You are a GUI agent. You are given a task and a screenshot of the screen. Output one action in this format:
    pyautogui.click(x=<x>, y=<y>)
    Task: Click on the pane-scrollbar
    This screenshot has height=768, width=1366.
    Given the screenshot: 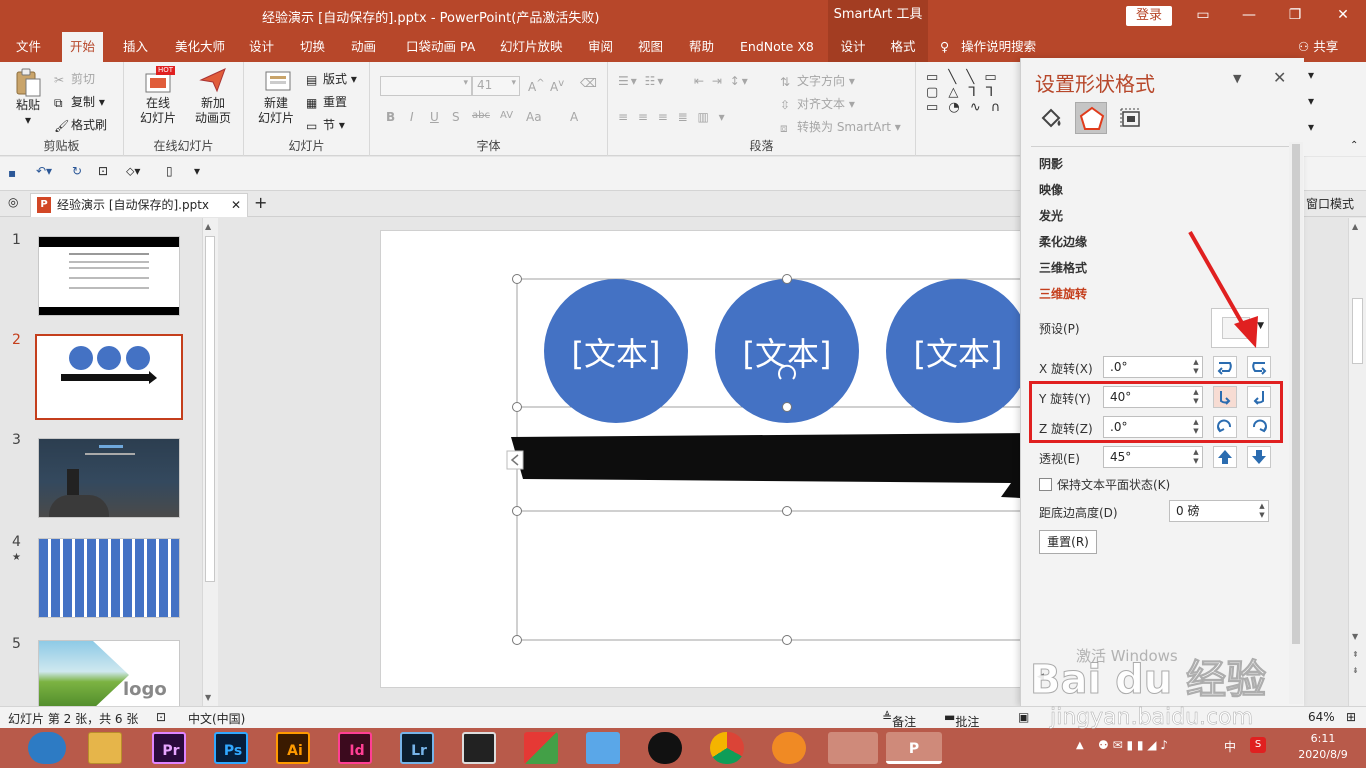 What is the action you would take?
    pyautogui.click(x=1296, y=423)
    